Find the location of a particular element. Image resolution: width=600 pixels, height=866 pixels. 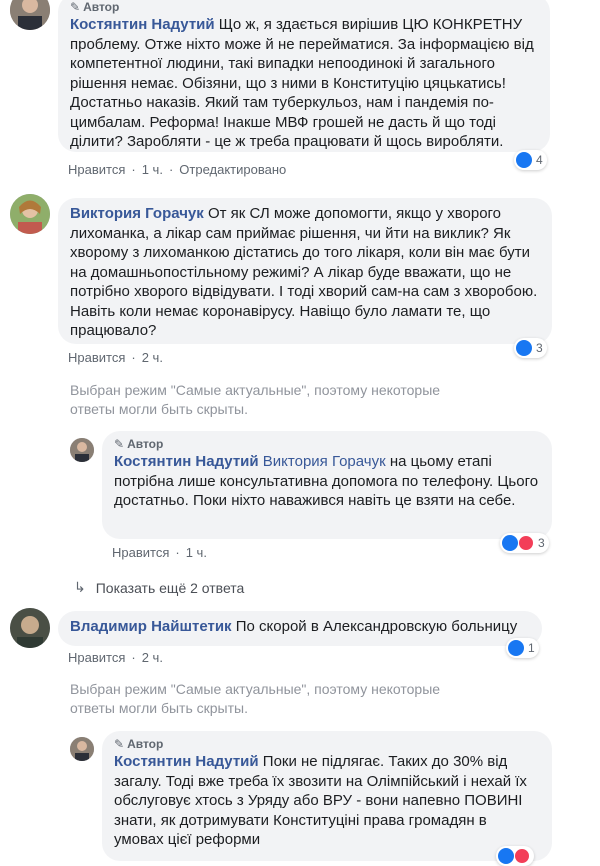

comment-author: Виктория Горачук is located at coordinates (137, 213).